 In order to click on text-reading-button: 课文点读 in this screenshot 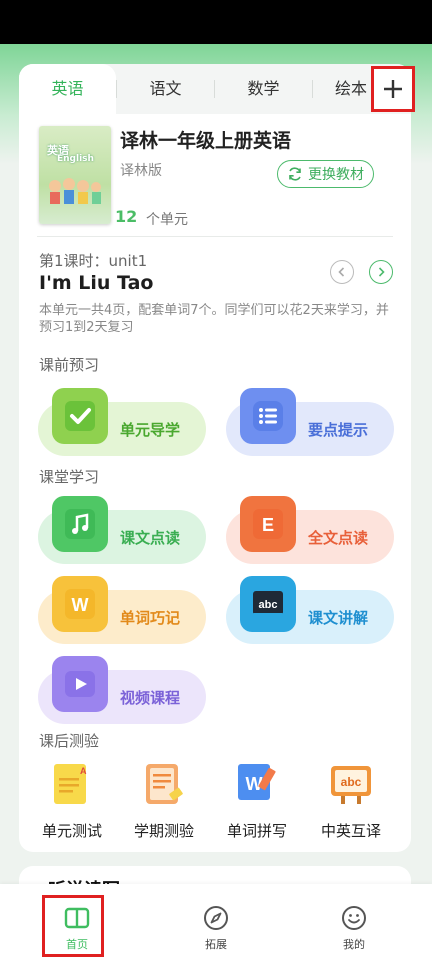, I will do `click(122, 530)`.